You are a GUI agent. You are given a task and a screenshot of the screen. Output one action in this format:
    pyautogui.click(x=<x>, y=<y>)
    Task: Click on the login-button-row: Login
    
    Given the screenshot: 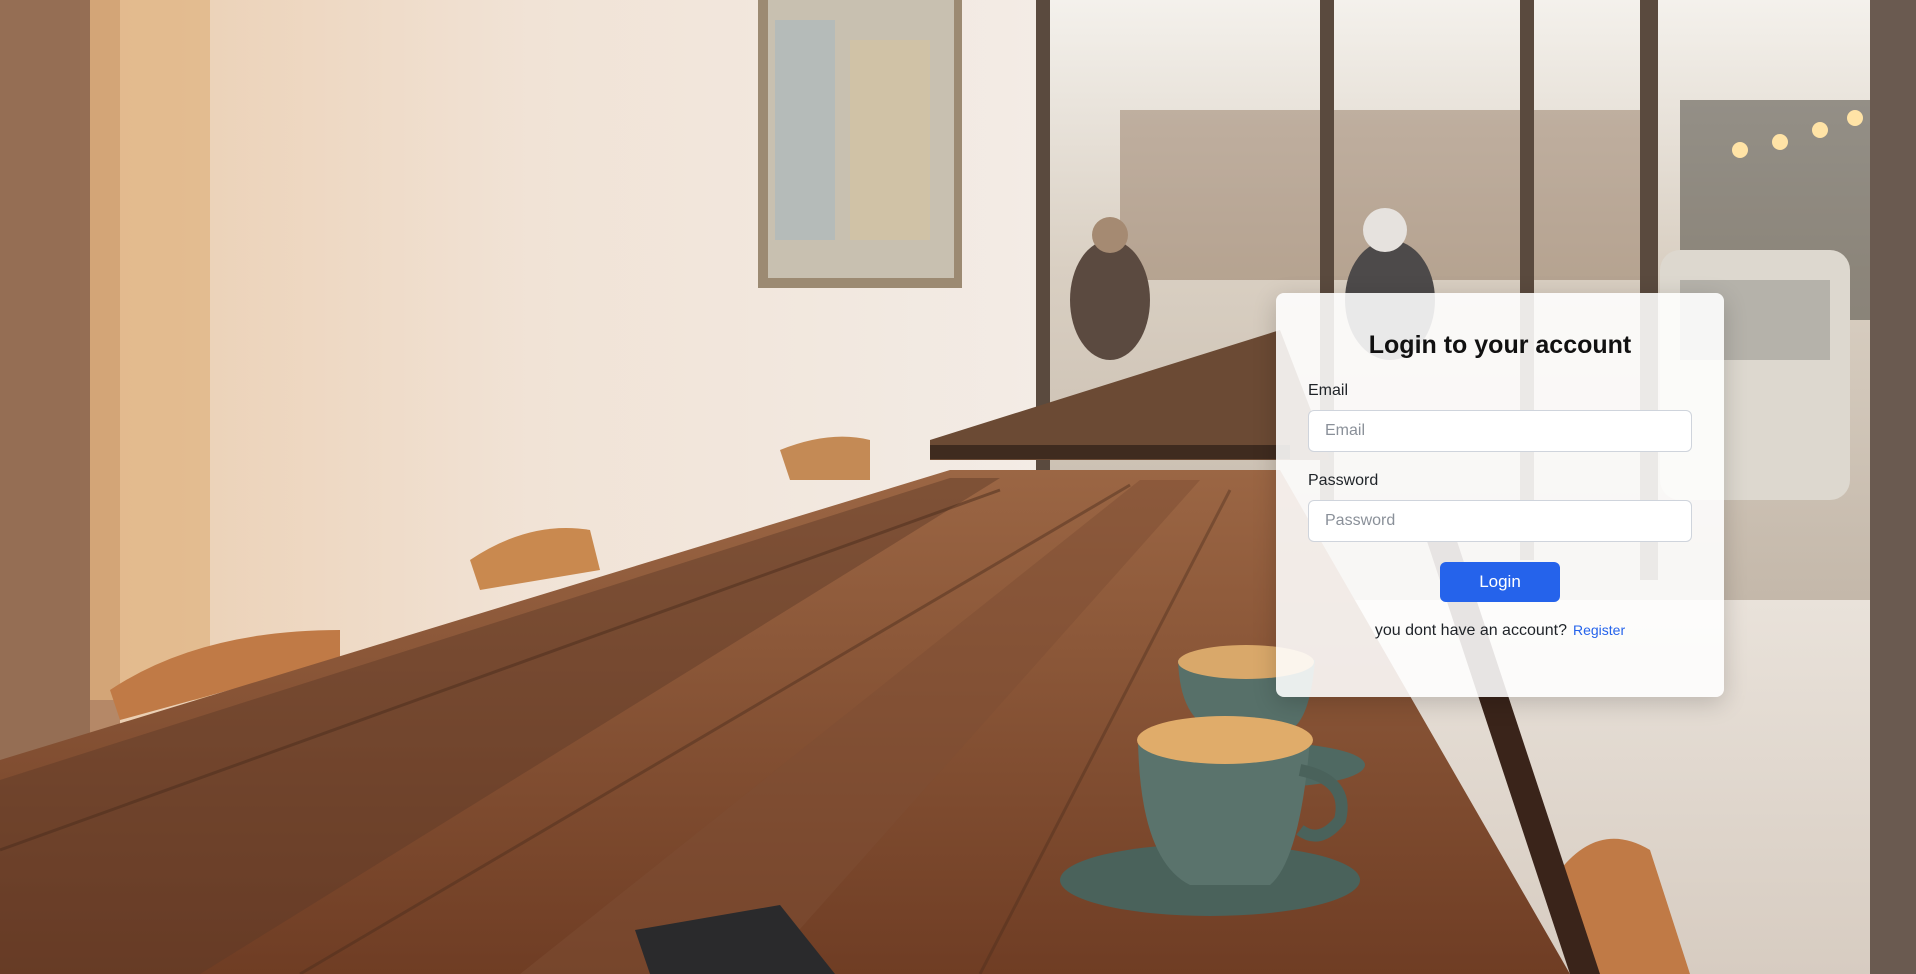 What is the action you would take?
    pyautogui.click(x=1500, y=582)
    